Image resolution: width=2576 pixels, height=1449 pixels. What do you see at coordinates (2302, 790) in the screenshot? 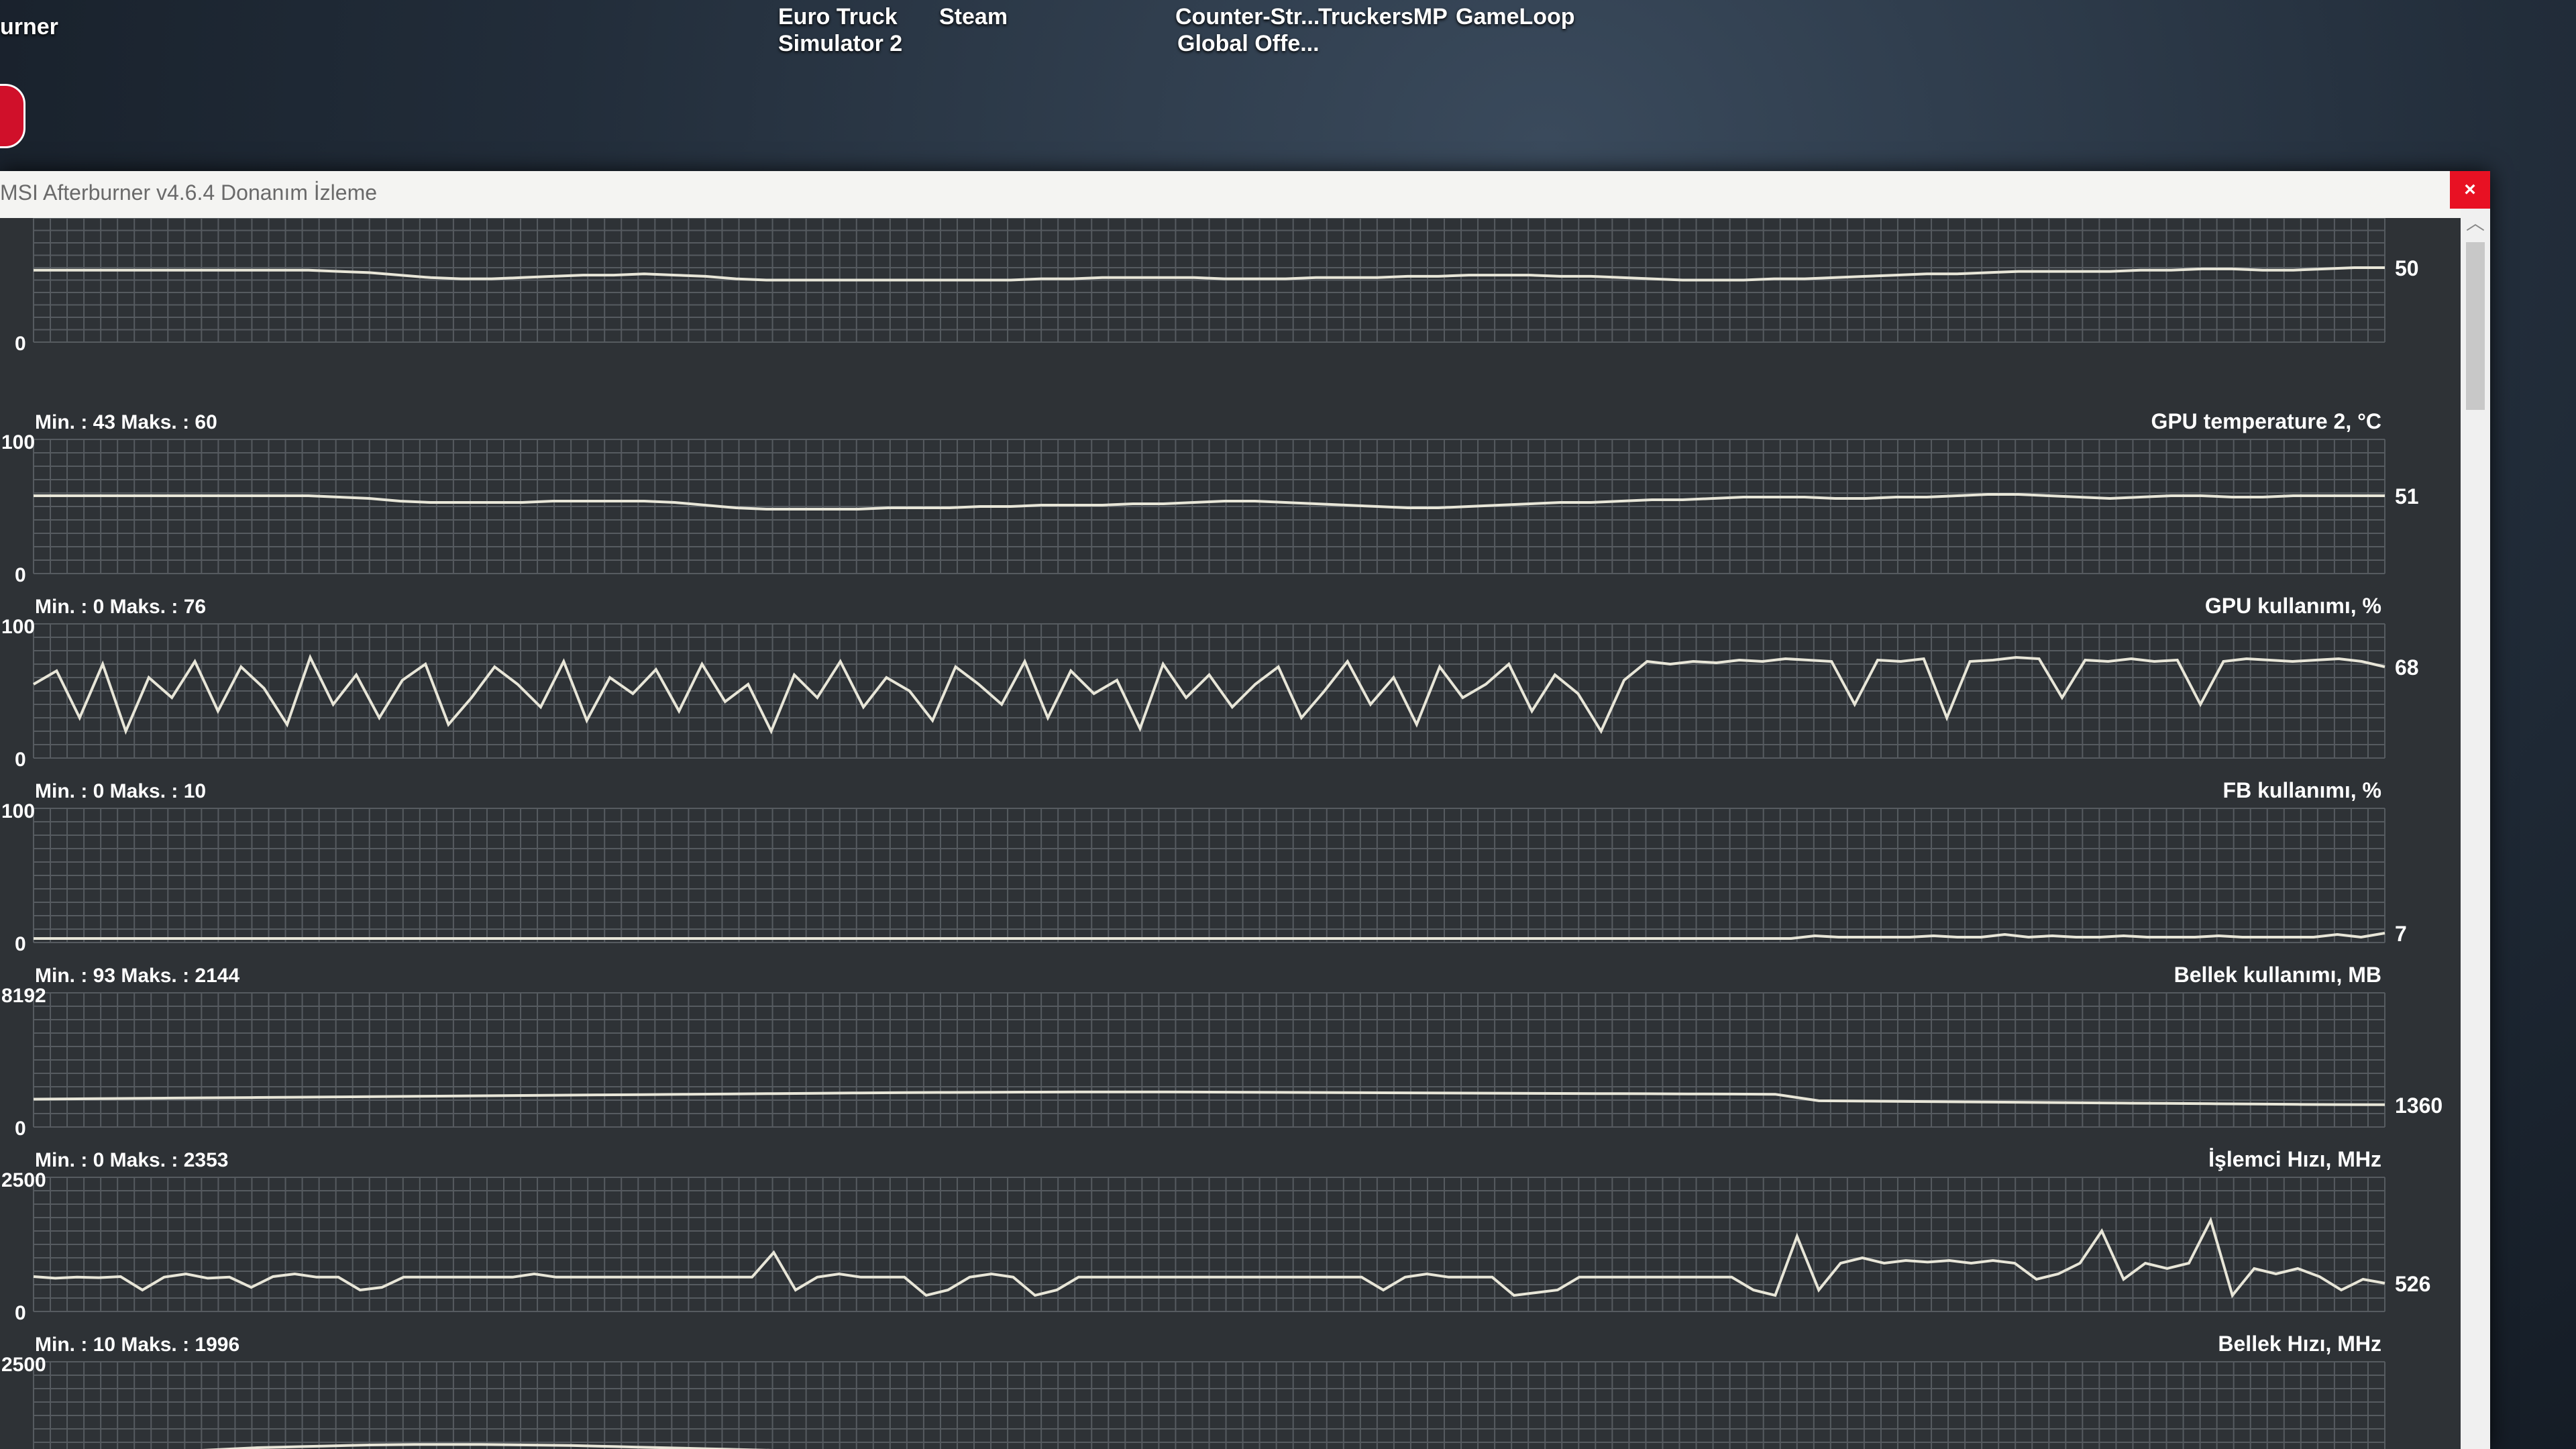
I see `graph-title: FB kullanımı, %` at bounding box center [2302, 790].